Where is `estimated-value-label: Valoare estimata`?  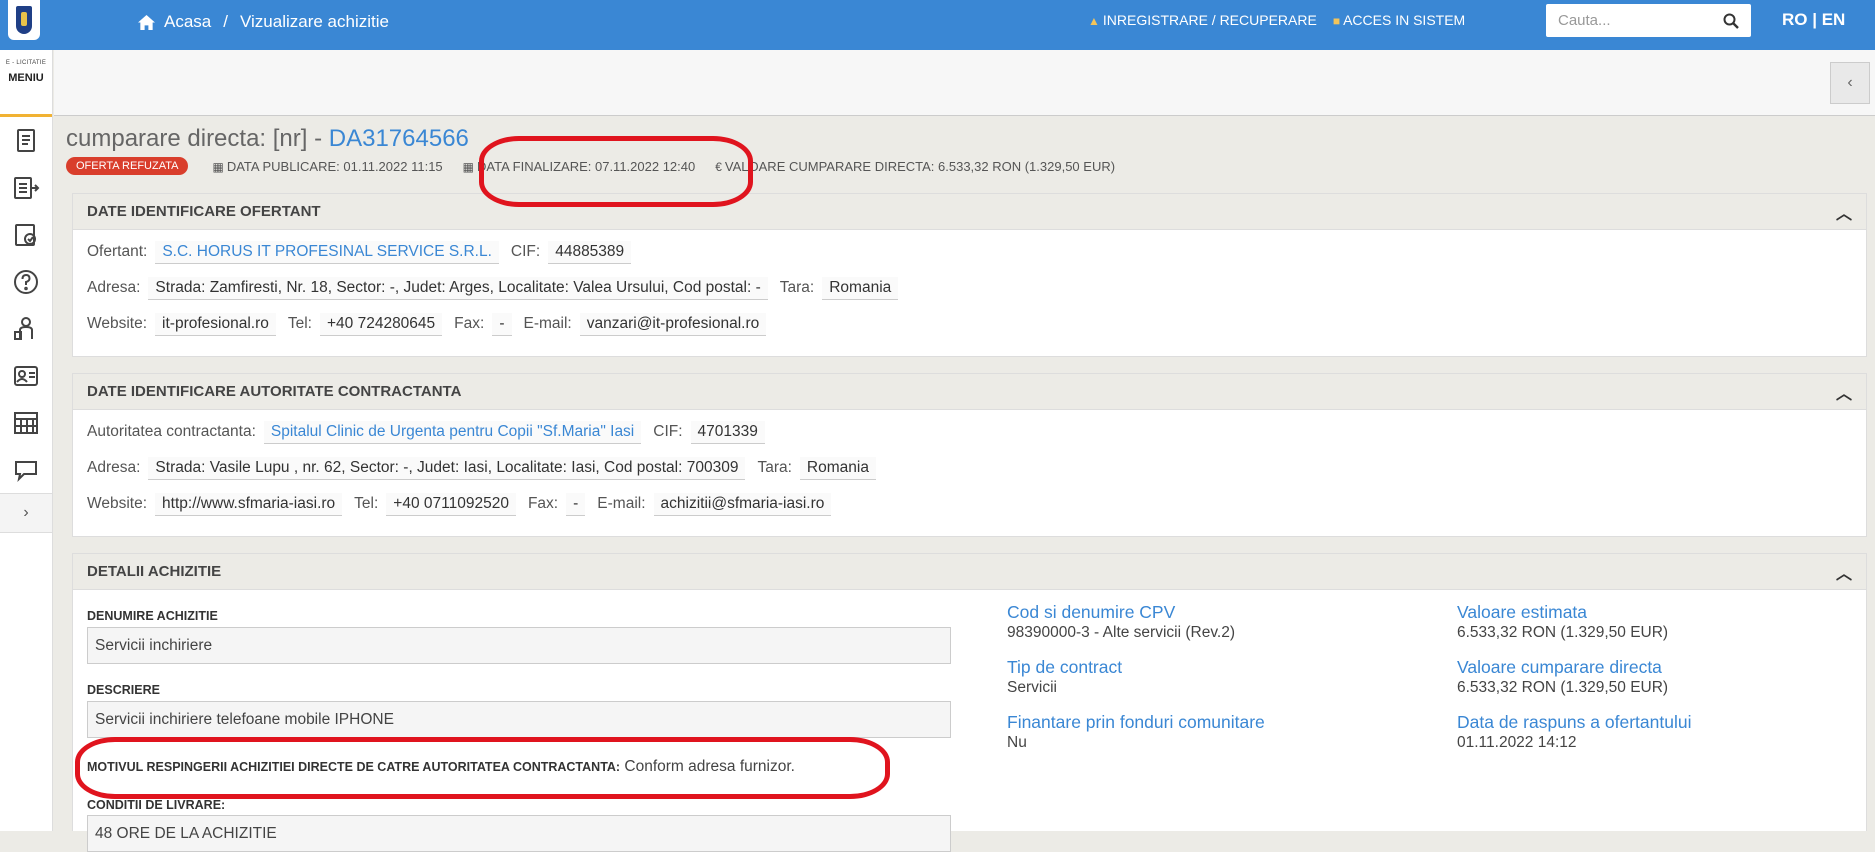
estimated-value-label: Valoare estimata is located at coordinates (1522, 612).